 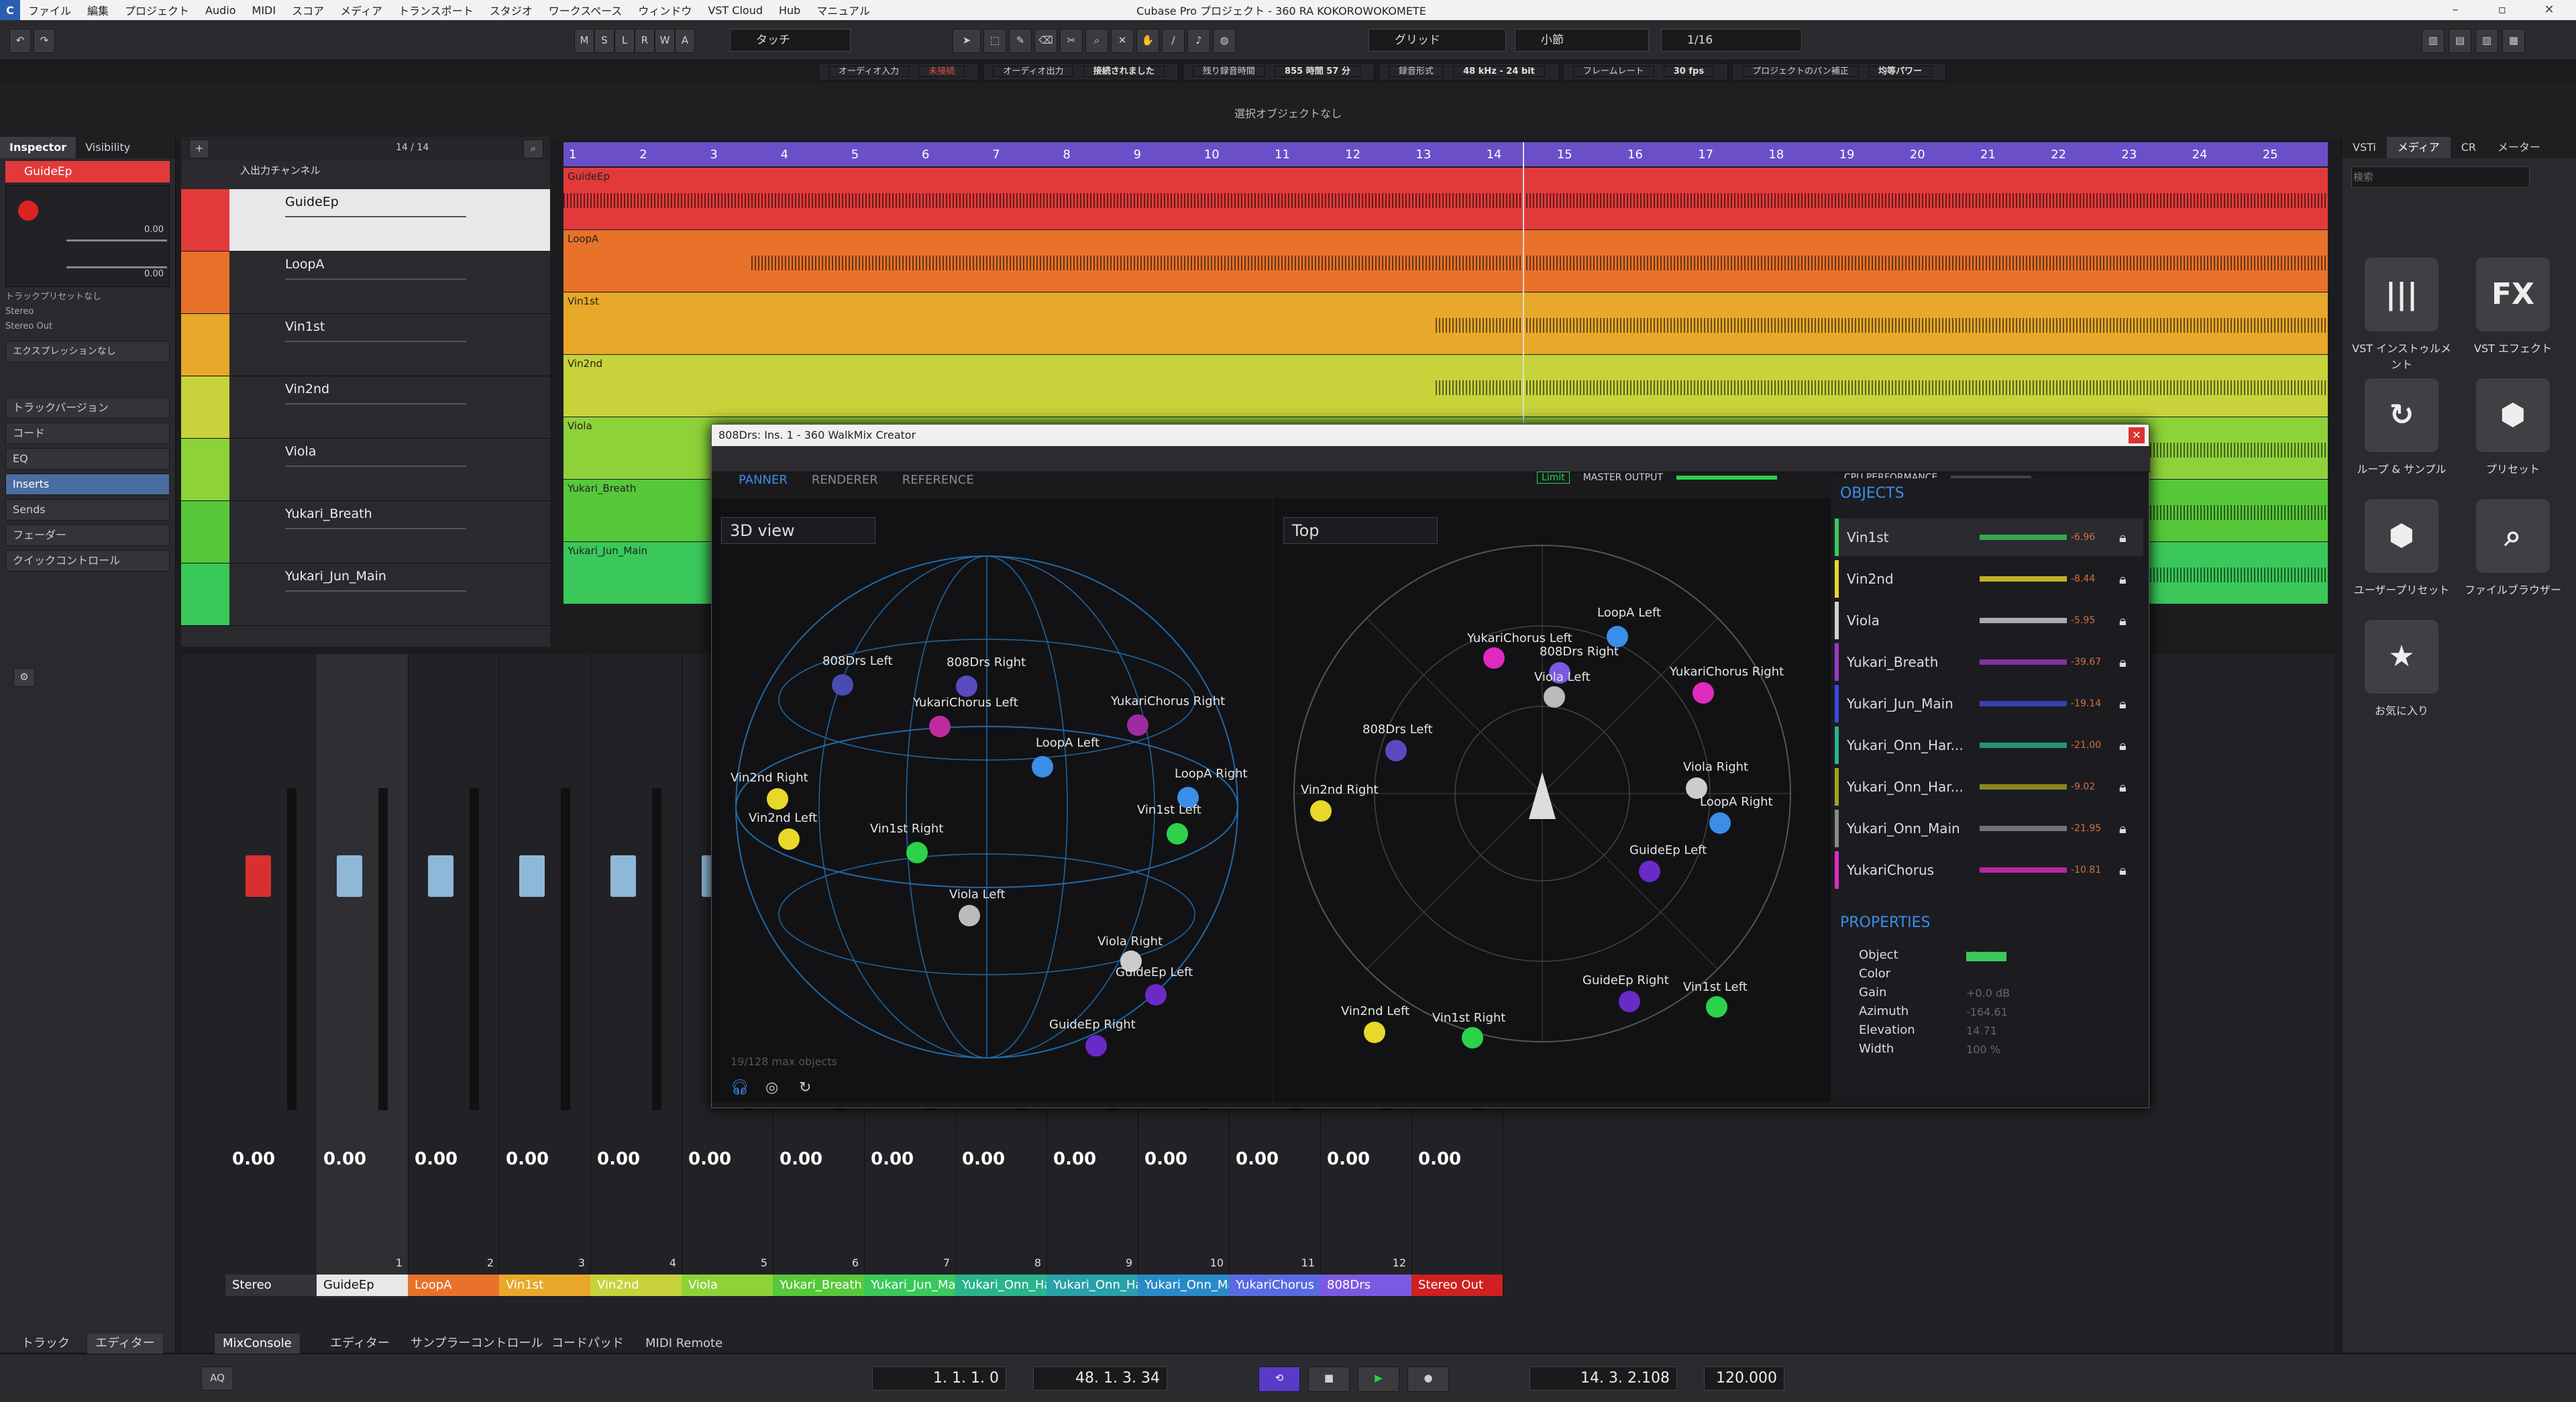 What do you see at coordinates (818, 1285) in the screenshot?
I see `channel-name: Yukari_Breath` at bounding box center [818, 1285].